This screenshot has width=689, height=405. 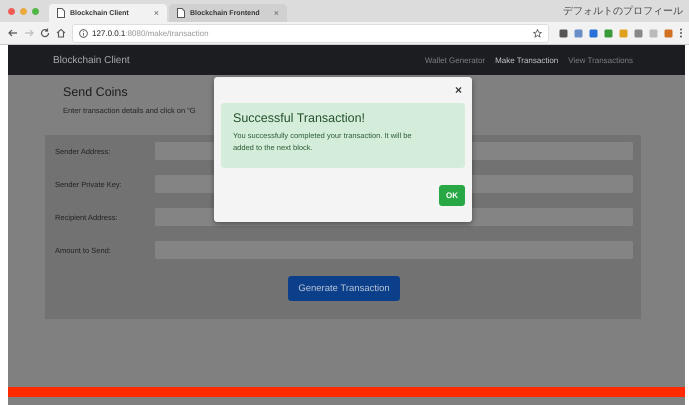 What do you see at coordinates (455, 60) in the screenshot?
I see `nav-link: Wallet Generator` at bounding box center [455, 60].